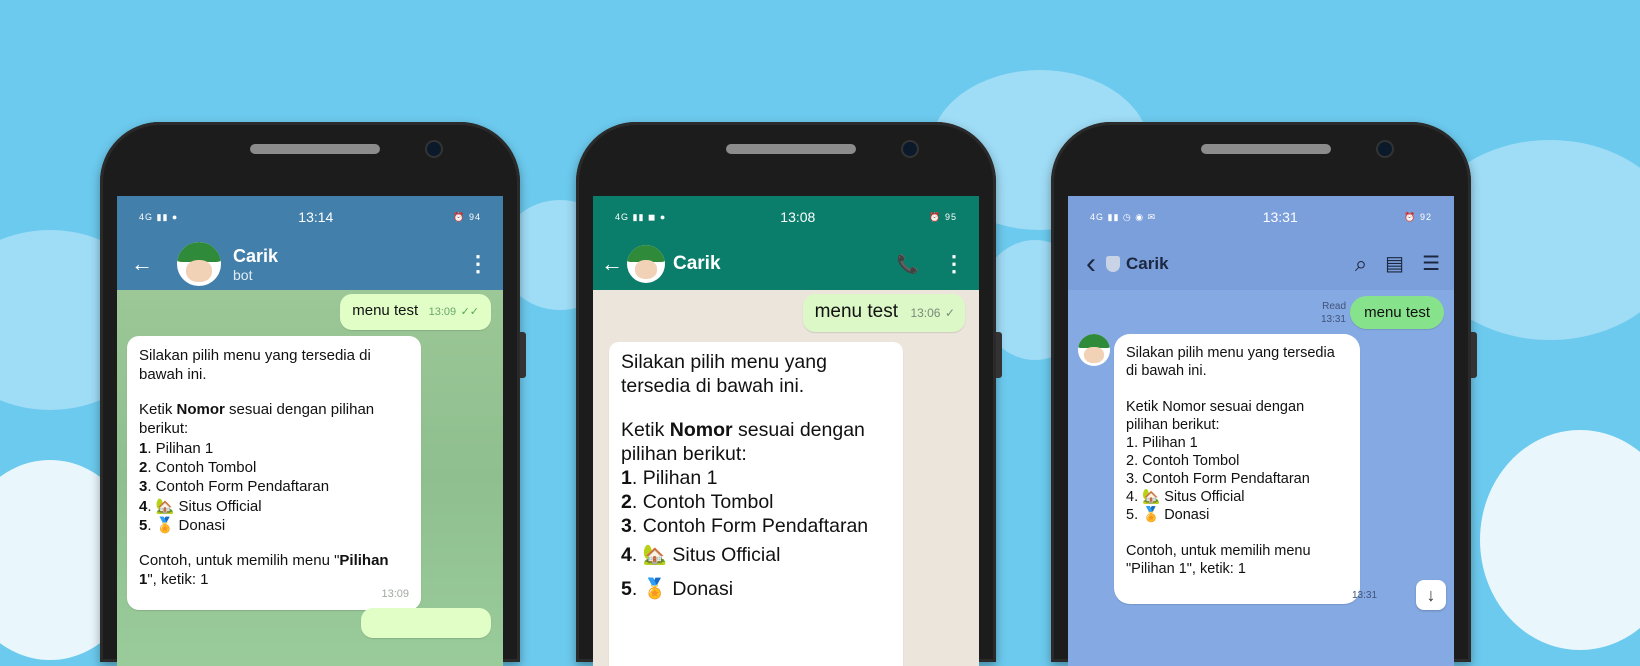  What do you see at coordinates (200, 409) in the screenshot?
I see `message-bold-text: Nomor` at bounding box center [200, 409].